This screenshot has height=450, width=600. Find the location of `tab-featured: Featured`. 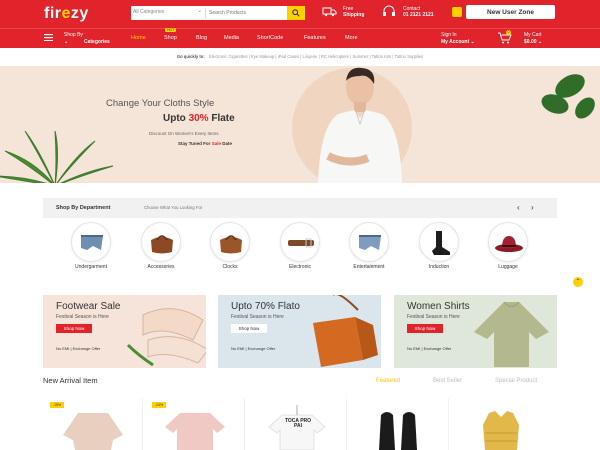

tab-featured: Featured is located at coordinates (388, 381).